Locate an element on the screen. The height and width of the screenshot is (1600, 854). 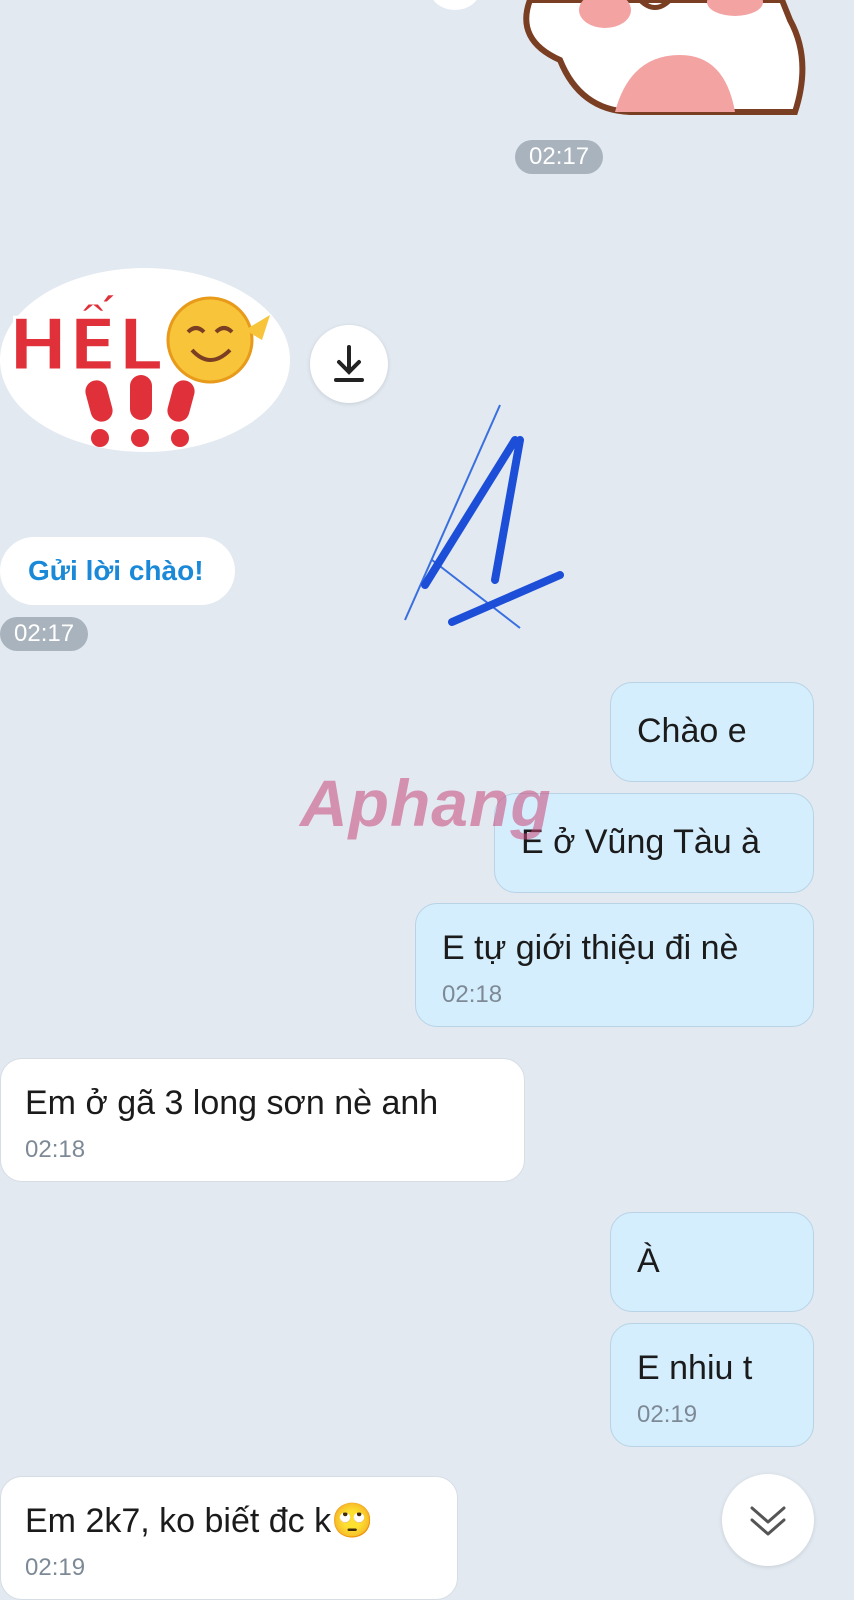
download-icon is located at coordinates (349, 363).